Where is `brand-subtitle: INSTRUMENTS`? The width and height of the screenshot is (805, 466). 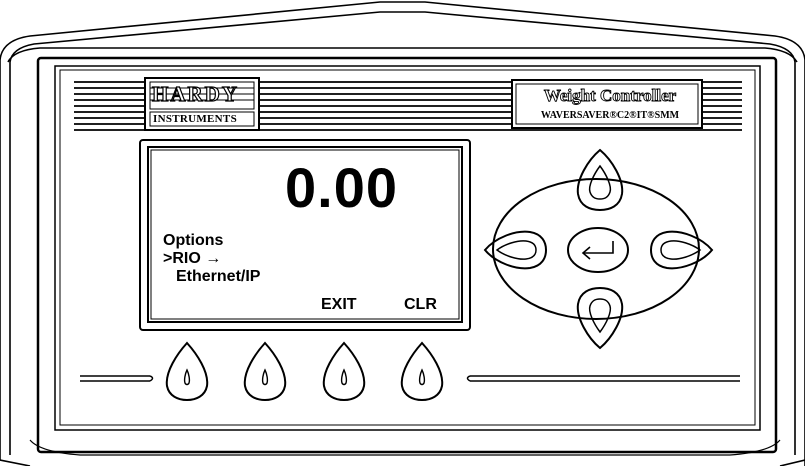 brand-subtitle: INSTRUMENTS is located at coordinates (195, 119).